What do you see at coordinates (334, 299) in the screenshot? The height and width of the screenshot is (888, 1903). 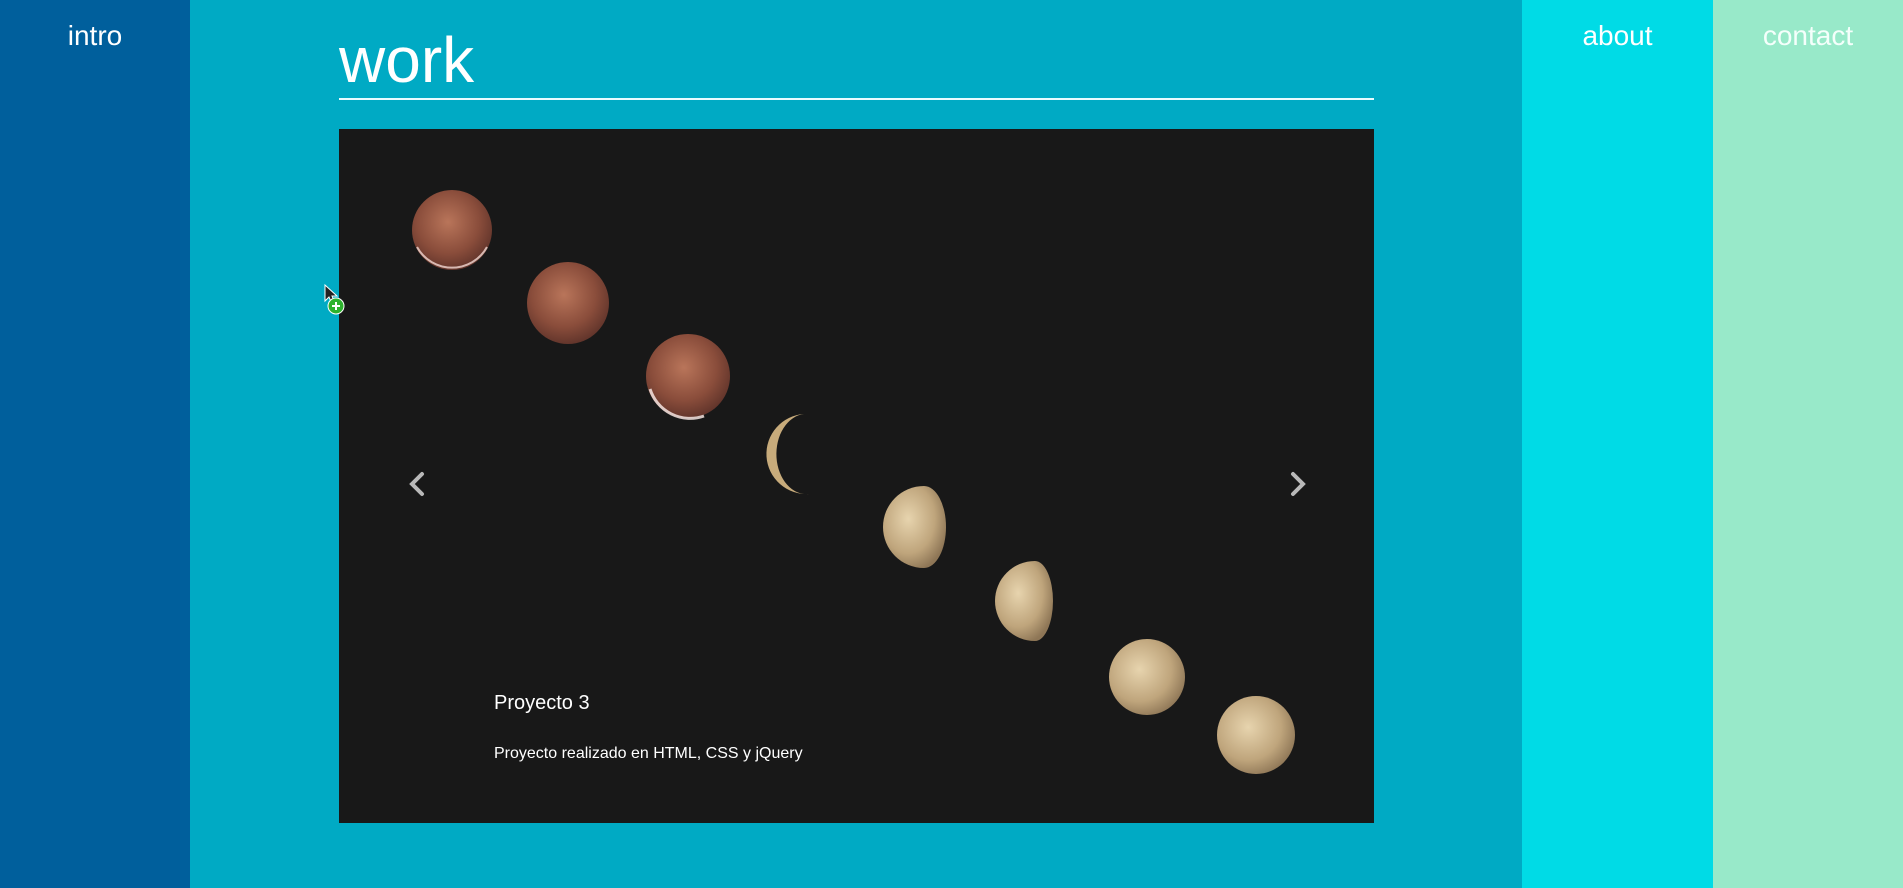 I see `cursor-copy-icon` at bounding box center [334, 299].